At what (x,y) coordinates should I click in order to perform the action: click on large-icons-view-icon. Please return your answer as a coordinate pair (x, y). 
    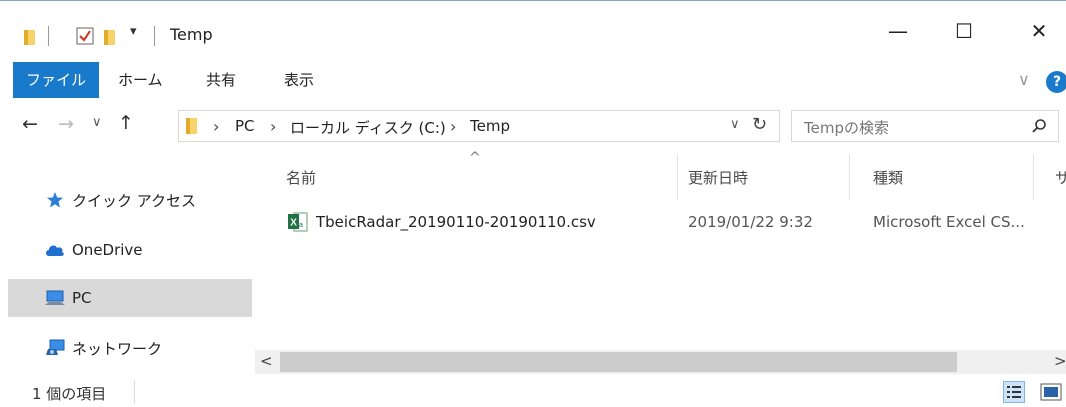
    Looking at the image, I should click on (1051, 392).